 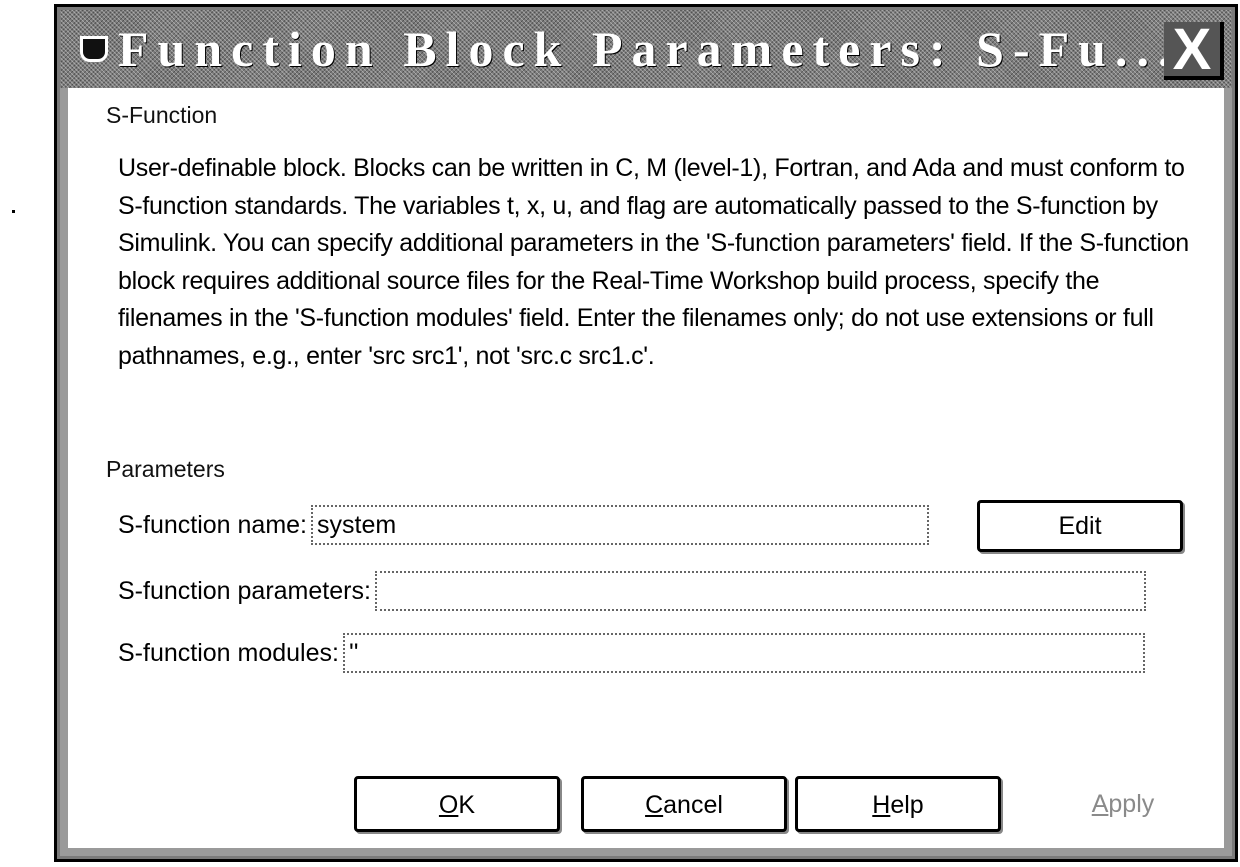 What do you see at coordinates (244, 590) in the screenshot?
I see `sfunction-parameters-label: S-function parameters:` at bounding box center [244, 590].